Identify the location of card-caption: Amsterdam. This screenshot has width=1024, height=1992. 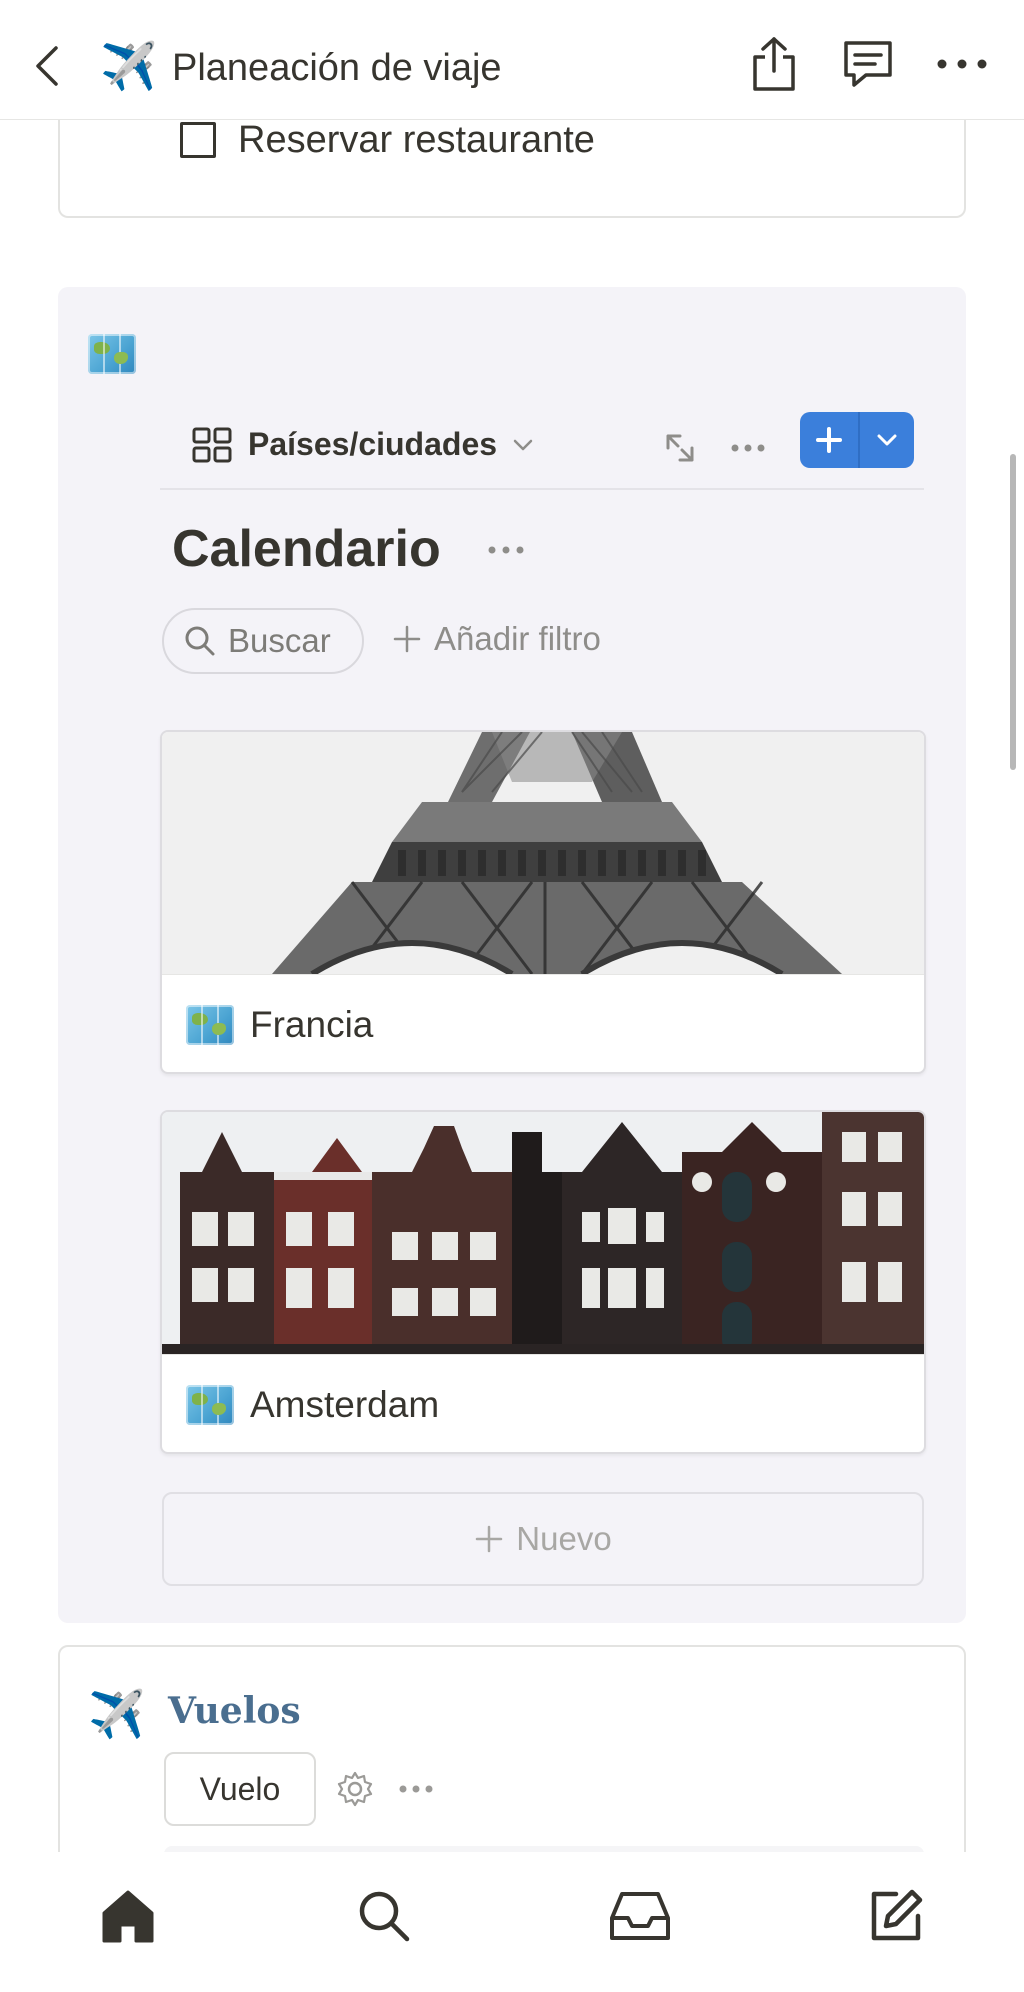
(543, 1403).